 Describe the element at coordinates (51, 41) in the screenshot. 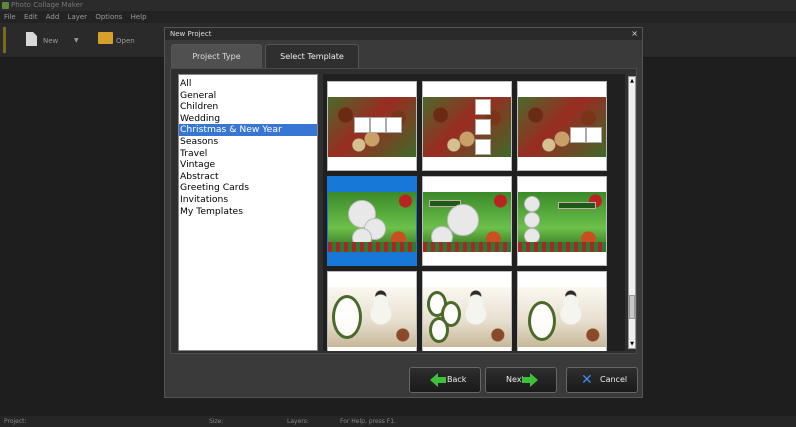

I see `new-label: New` at that location.